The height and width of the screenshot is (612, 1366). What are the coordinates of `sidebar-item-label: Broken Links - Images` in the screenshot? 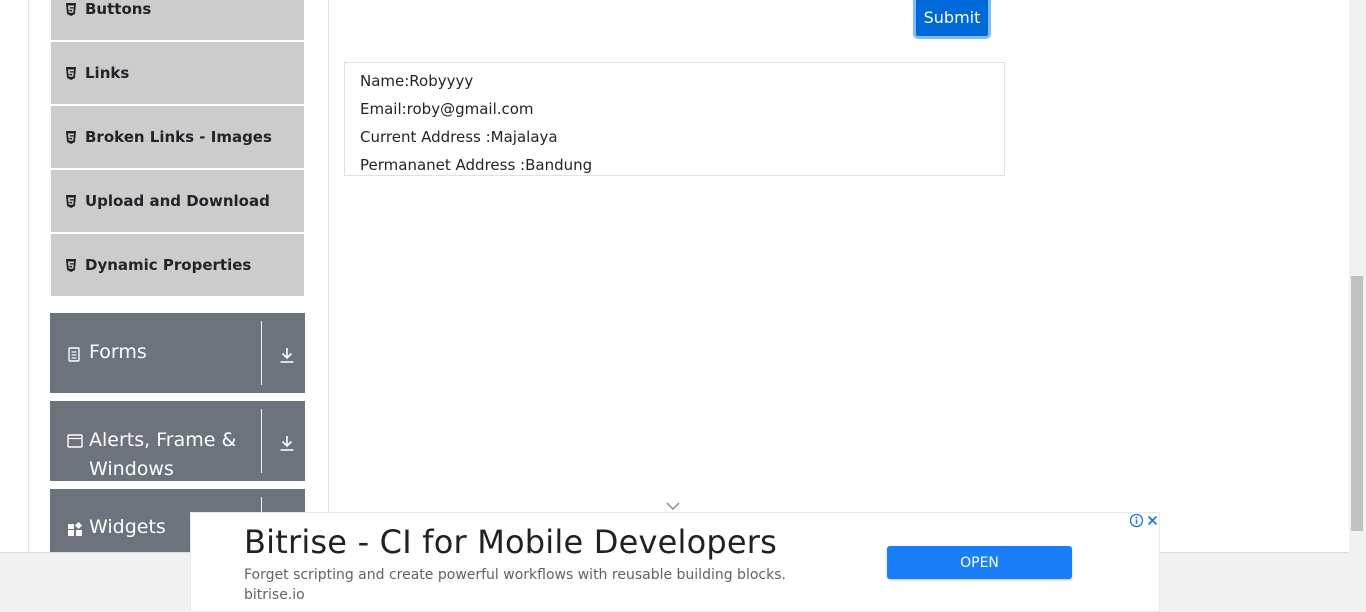 It's located at (178, 137).